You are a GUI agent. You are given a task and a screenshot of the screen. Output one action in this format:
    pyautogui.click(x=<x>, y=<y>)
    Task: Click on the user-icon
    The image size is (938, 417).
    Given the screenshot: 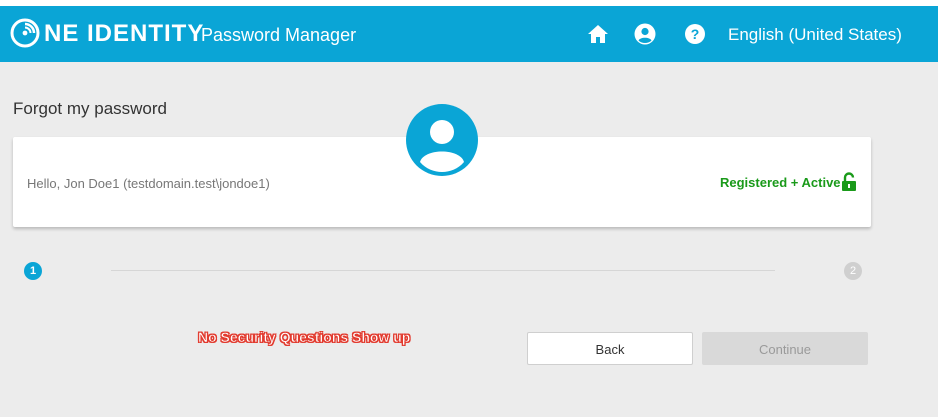 What is the action you would take?
    pyautogui.click(x=645, y=34)
    